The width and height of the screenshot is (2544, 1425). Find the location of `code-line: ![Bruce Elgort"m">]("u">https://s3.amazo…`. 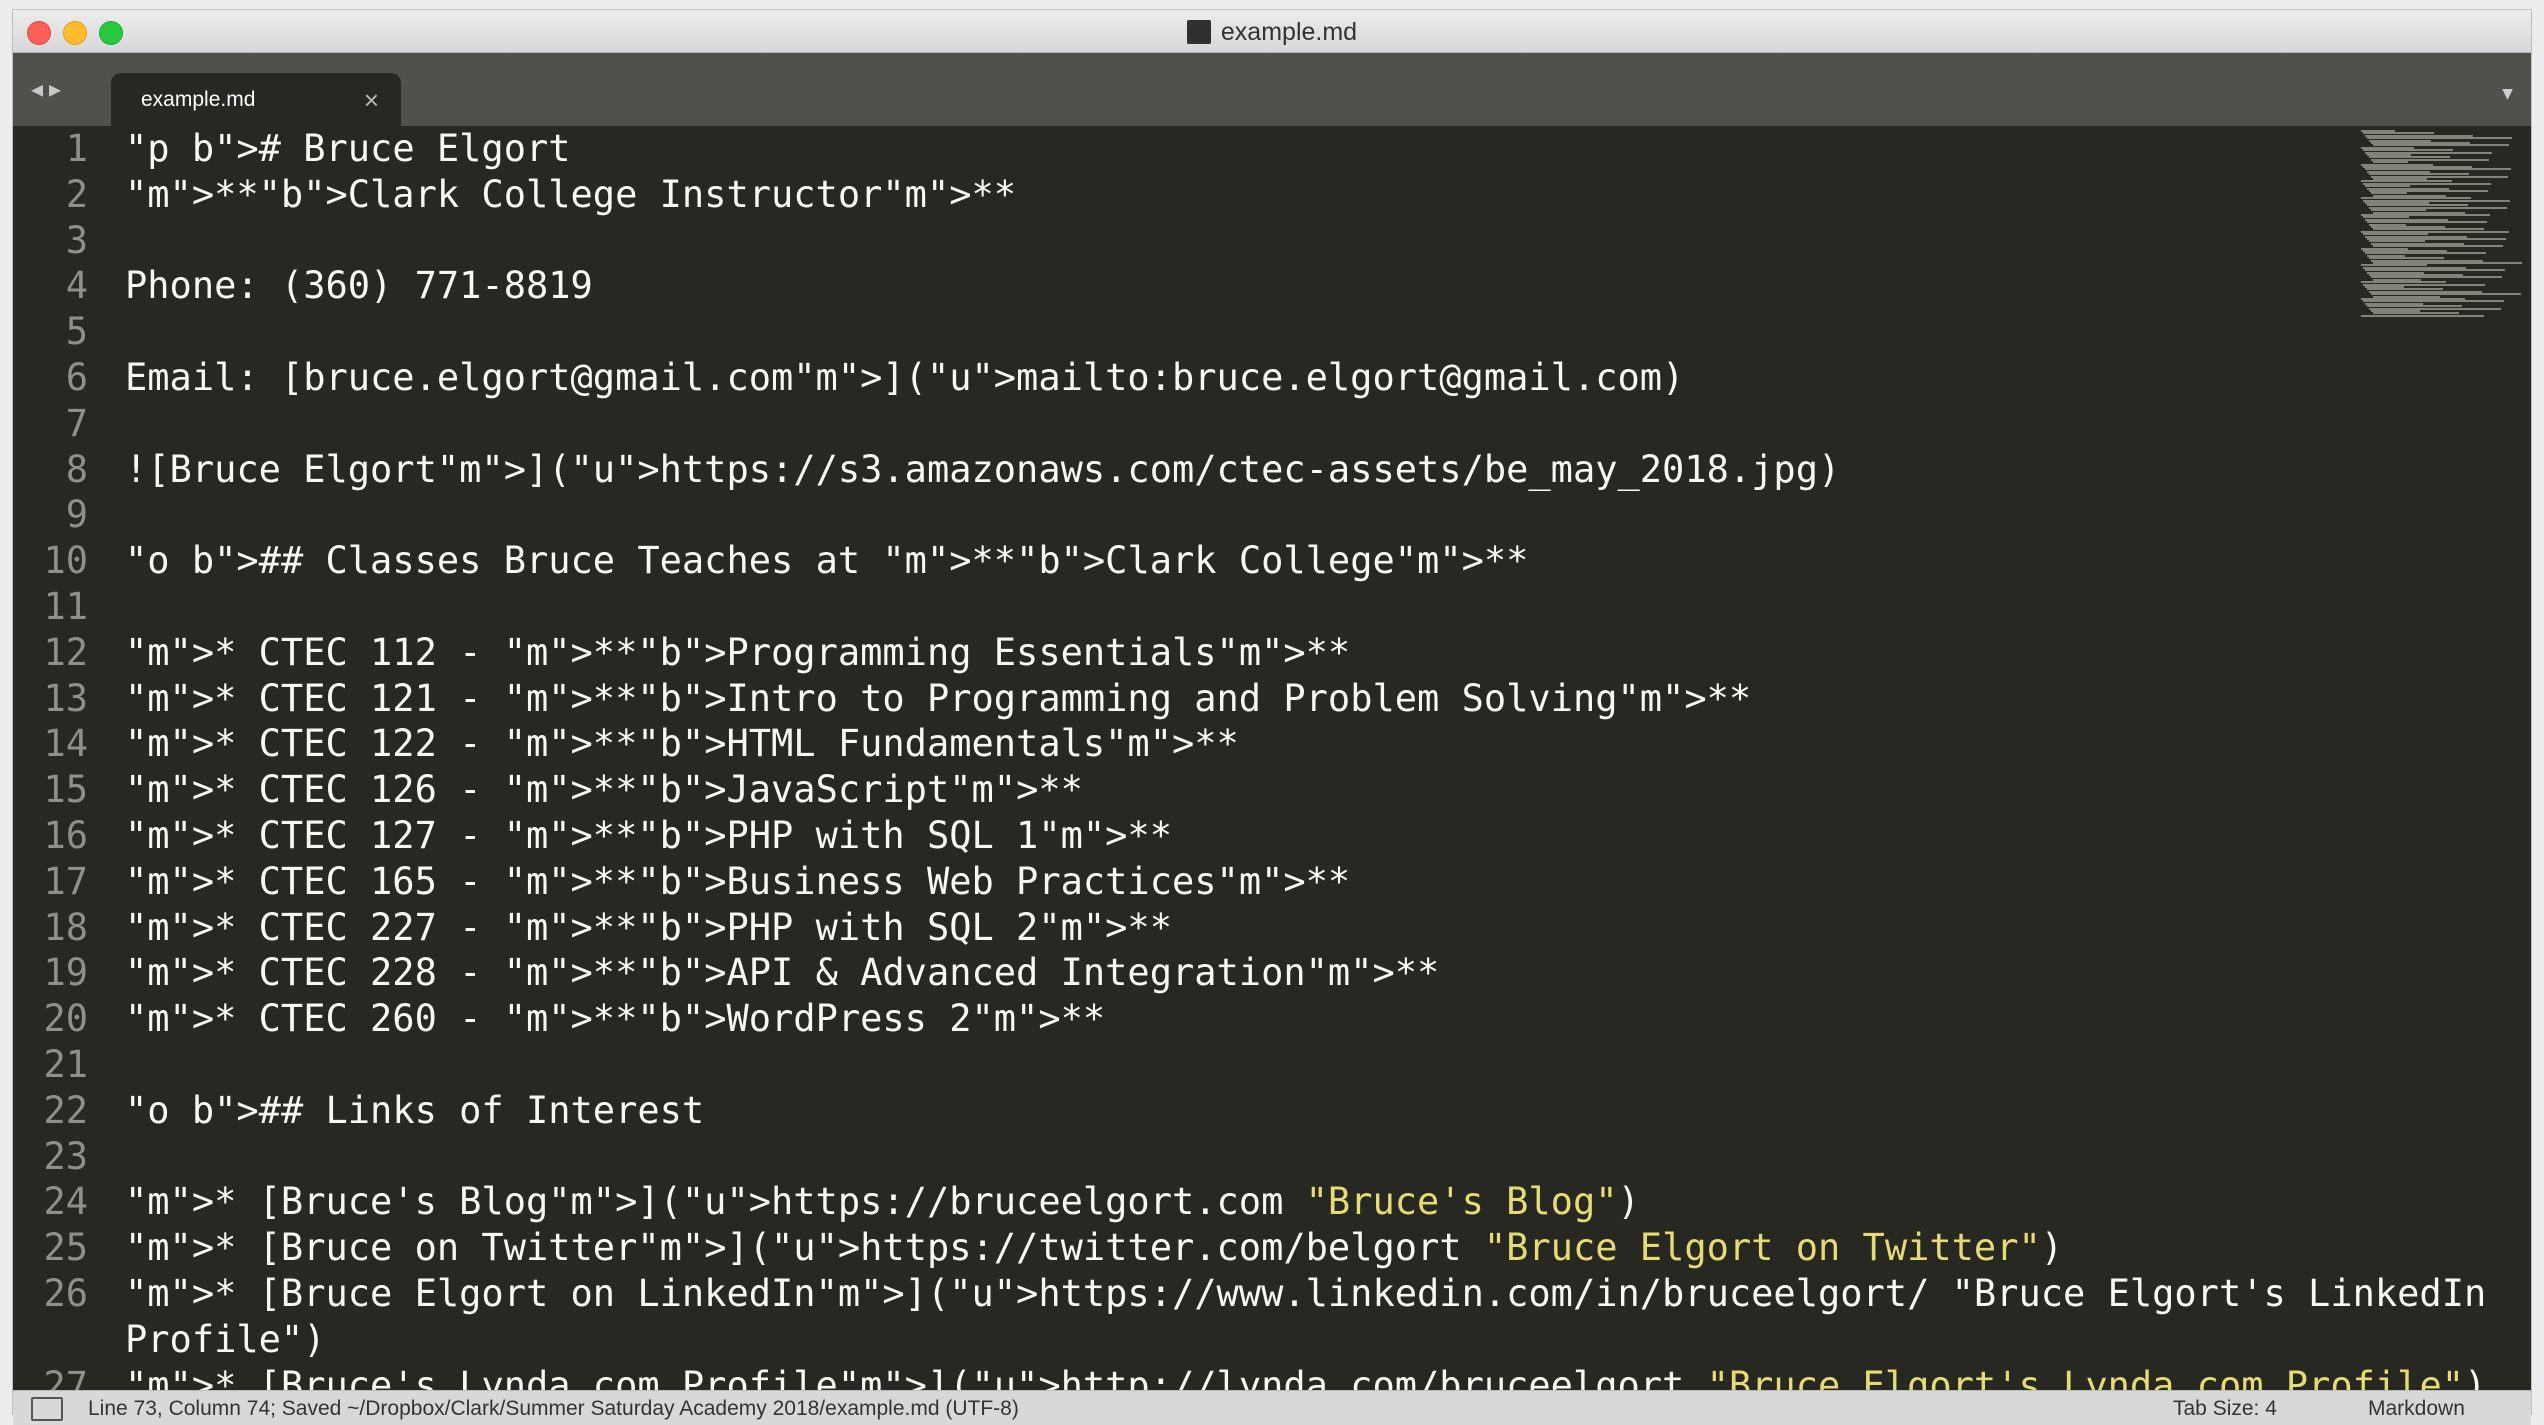

code-line: ![Bruce Elgort"m">]("u">https://s3.amazo… is located at coordinates (1215, 470).